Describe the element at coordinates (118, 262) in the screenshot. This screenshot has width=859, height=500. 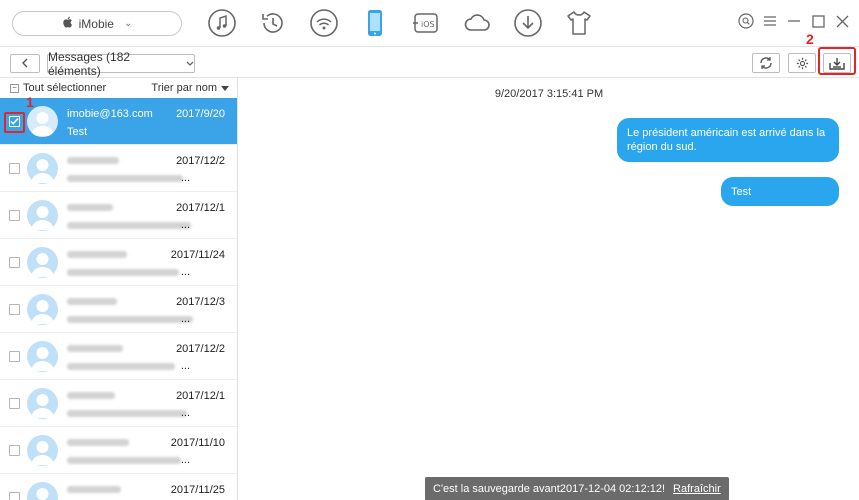
I see `conversation-row: ... 2017/11/24` at that location.